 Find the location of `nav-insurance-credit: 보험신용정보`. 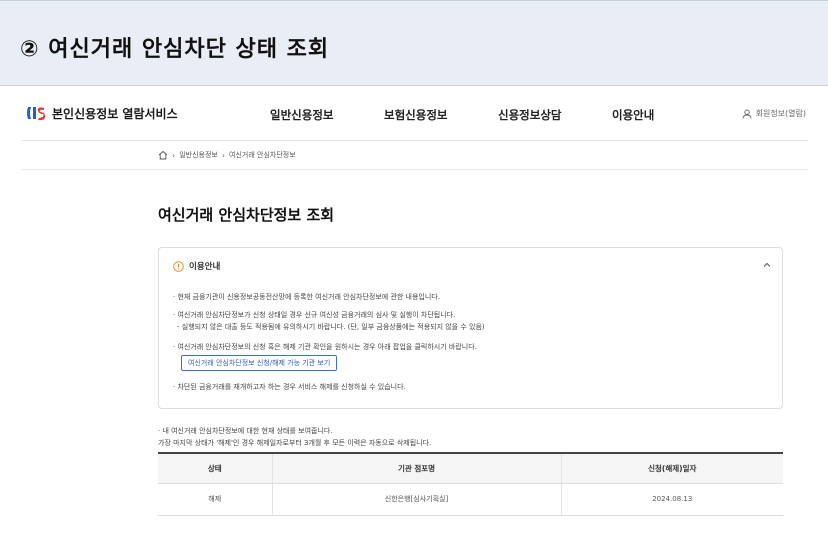

nav-insurance-credit: 보험신용정보 is located at coordinates (415, 115).